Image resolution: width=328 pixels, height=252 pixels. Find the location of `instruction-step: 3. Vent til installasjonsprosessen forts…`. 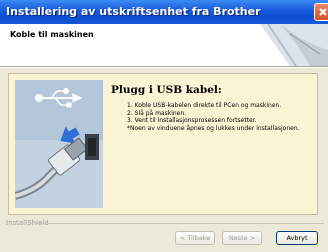

instruction-step: 3. Vent til installasjonsprosessen forts… is located at coordinates (192, 120).